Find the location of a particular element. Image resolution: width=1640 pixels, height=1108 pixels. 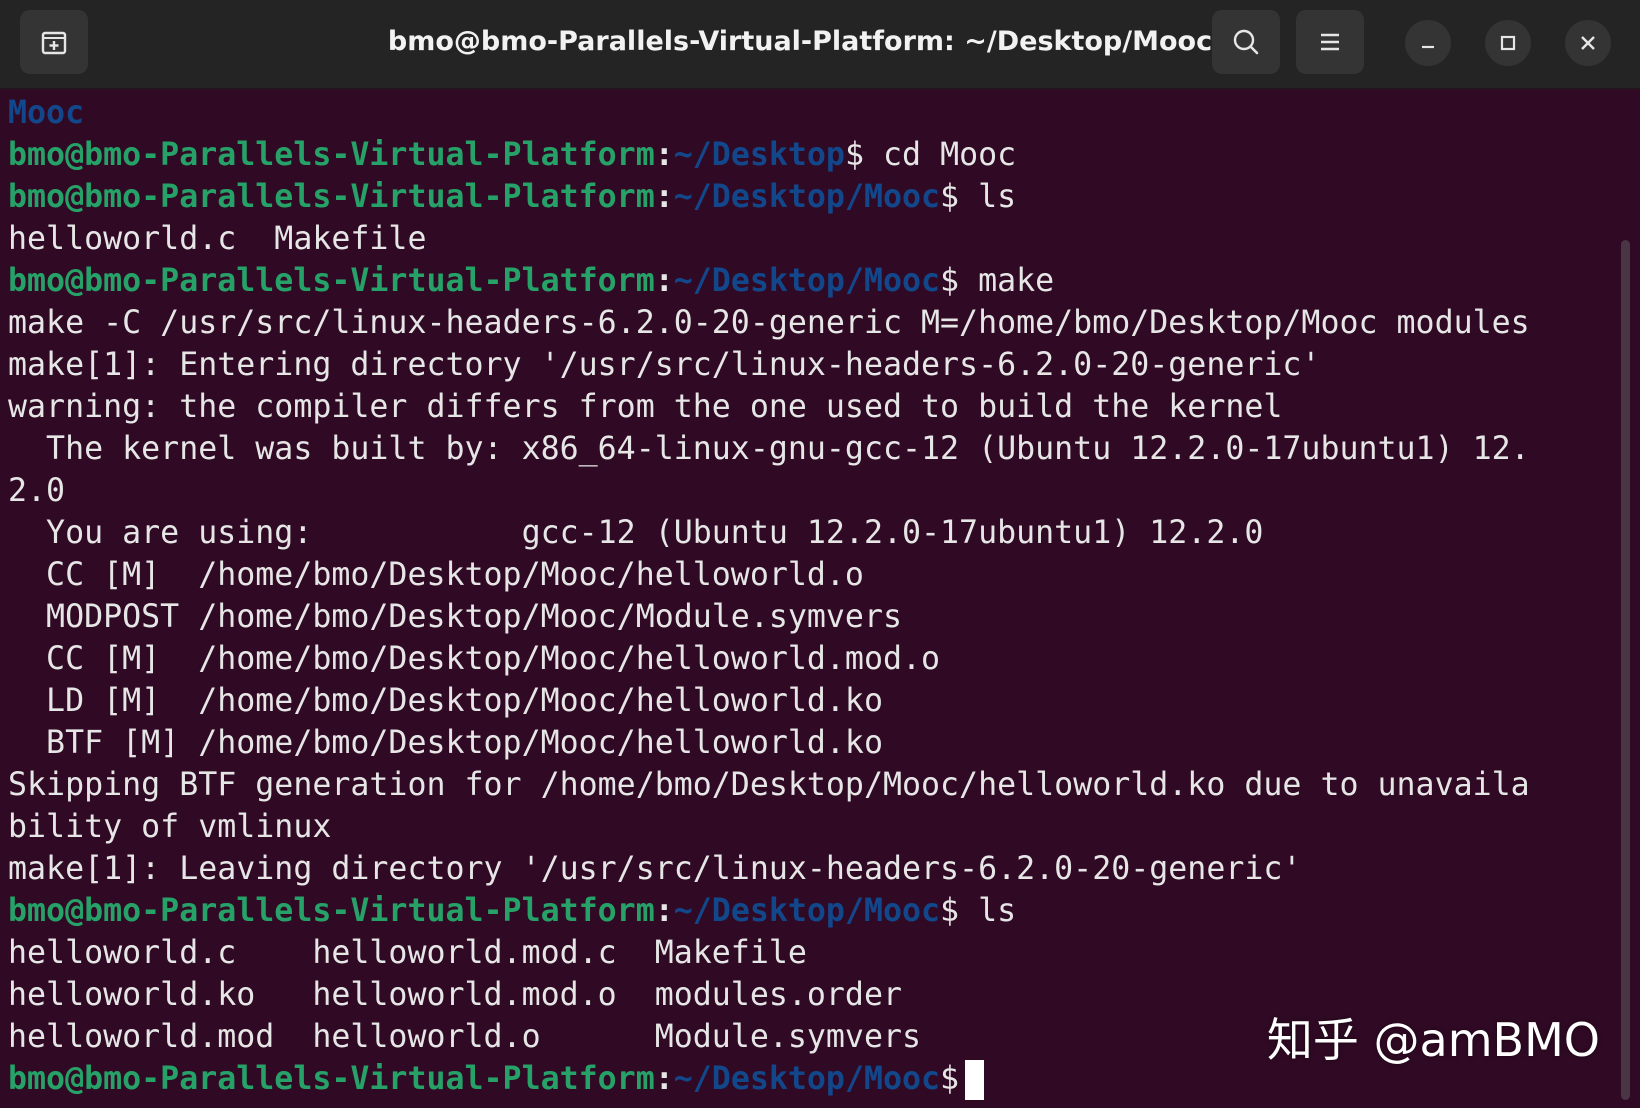

watermark: 知乎 @amBMO is located at coordinates (1433, 1040).